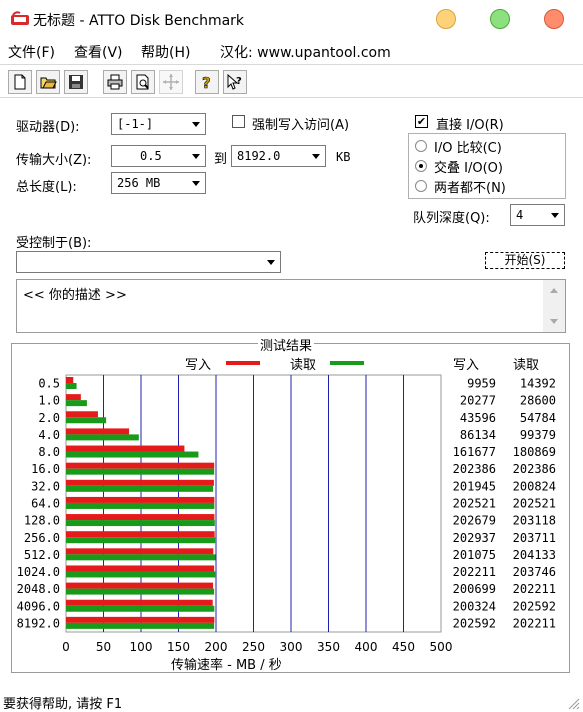 The width and height of the screenshot is (583, 712). I want to click on context-help-icon: ?, so click(234, 81).